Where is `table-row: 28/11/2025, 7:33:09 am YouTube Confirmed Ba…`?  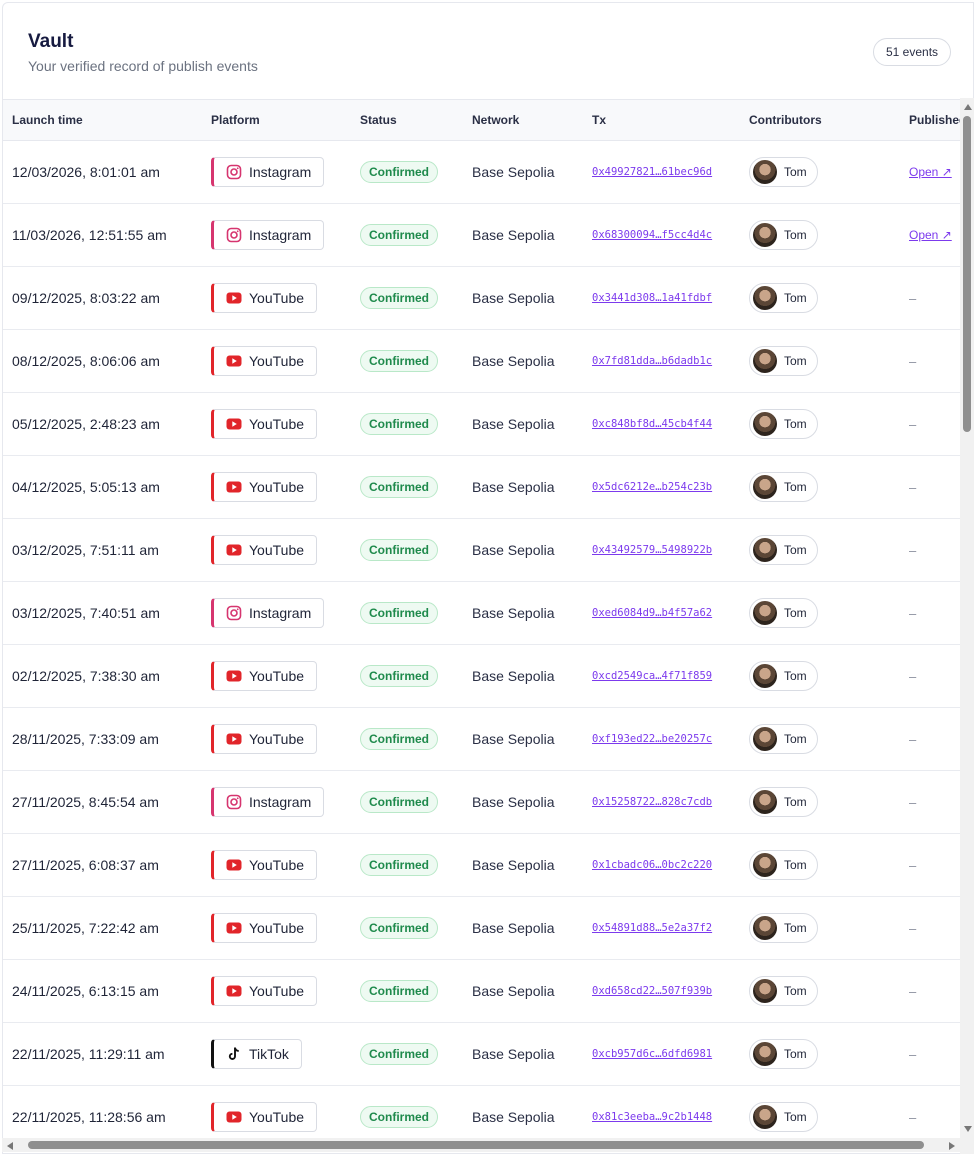
table-row: 28/11/2025, 7:33:09 am YouTube Confirmed Ba… is located at coordinates (483, 739).